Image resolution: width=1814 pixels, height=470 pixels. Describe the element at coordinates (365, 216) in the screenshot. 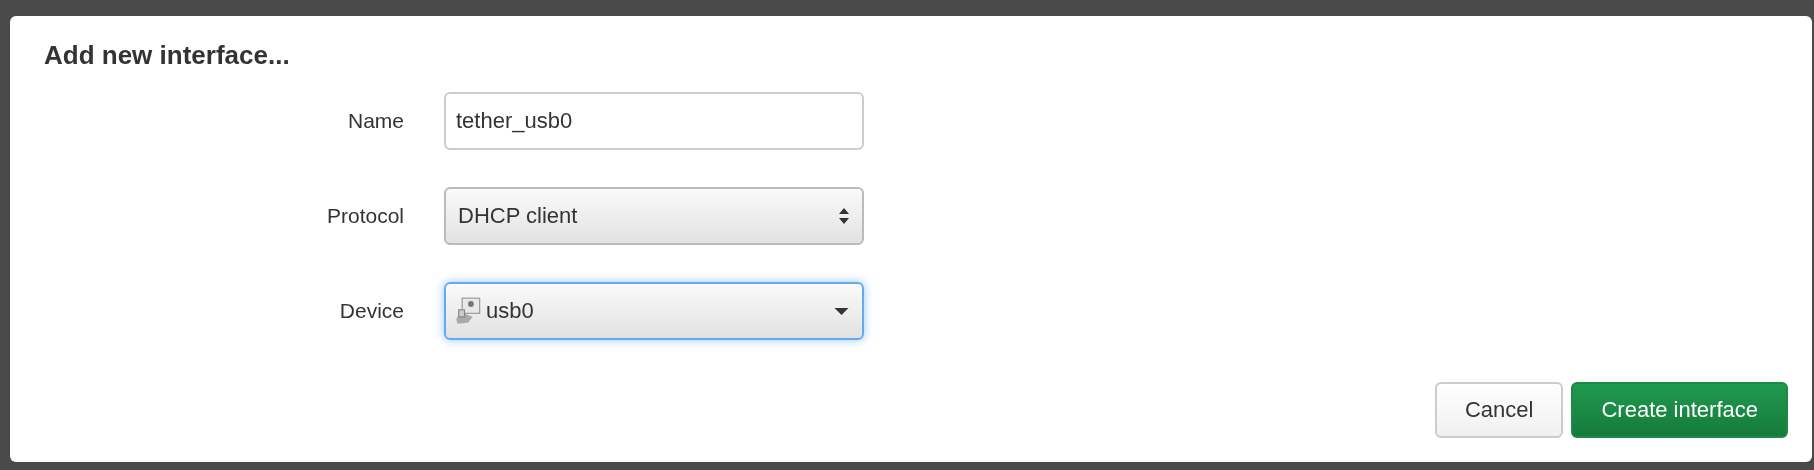

I see `field-label: Protocol` at that location.